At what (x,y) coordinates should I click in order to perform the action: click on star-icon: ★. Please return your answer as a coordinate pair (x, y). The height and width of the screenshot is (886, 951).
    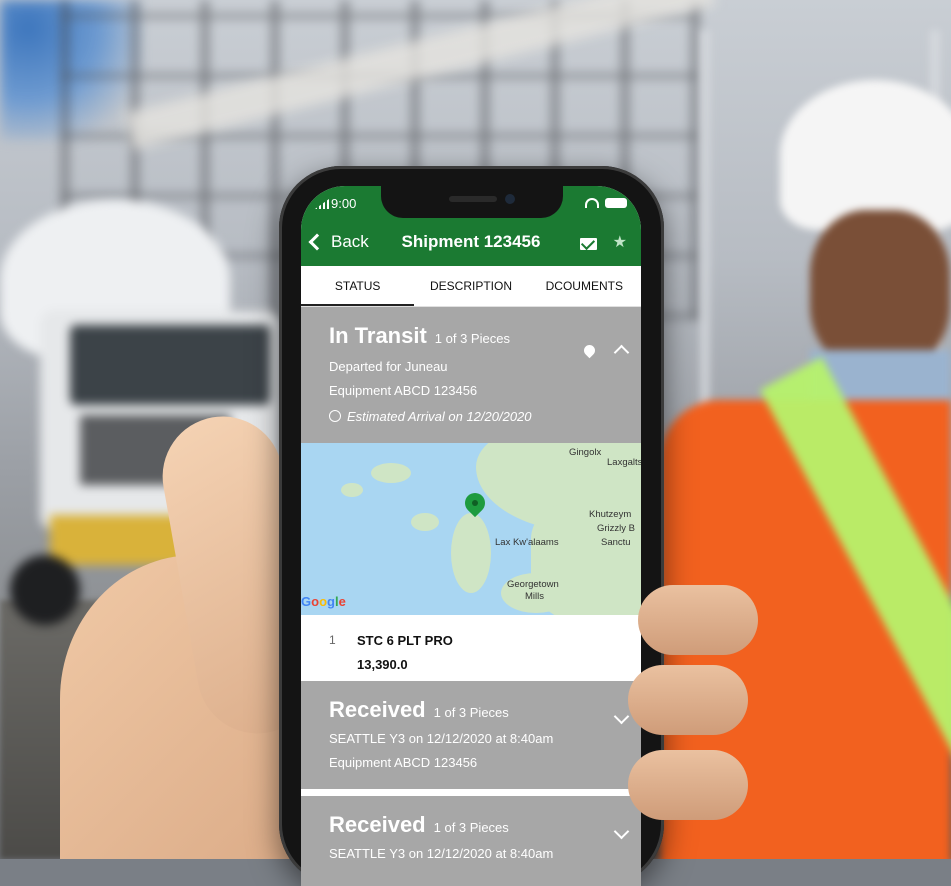
    Looking at the image, I should click on (620, 242).